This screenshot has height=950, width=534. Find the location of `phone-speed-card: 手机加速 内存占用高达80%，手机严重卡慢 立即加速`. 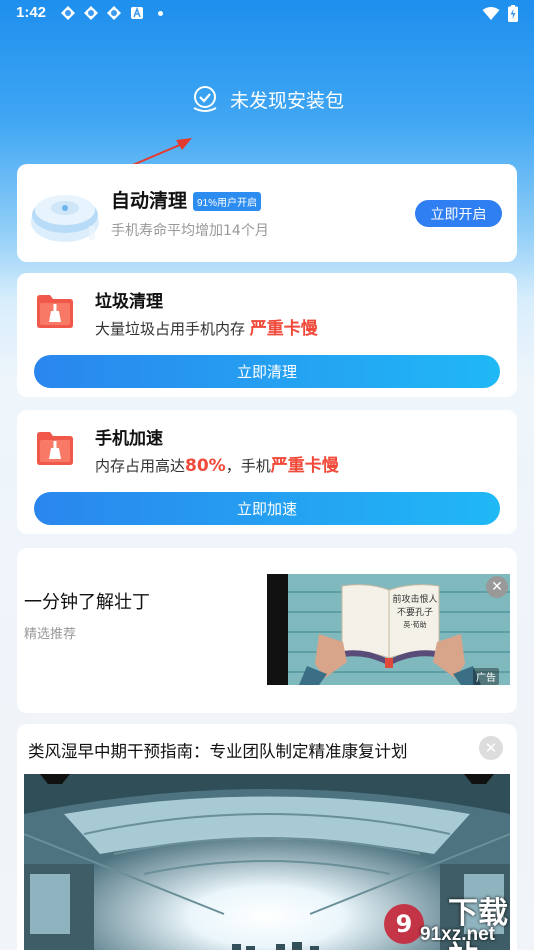

phone-speed-card: 手机加速 内存占用高达80%，手机严重卡慢 立即加速 is located at coordinates (267, 472).